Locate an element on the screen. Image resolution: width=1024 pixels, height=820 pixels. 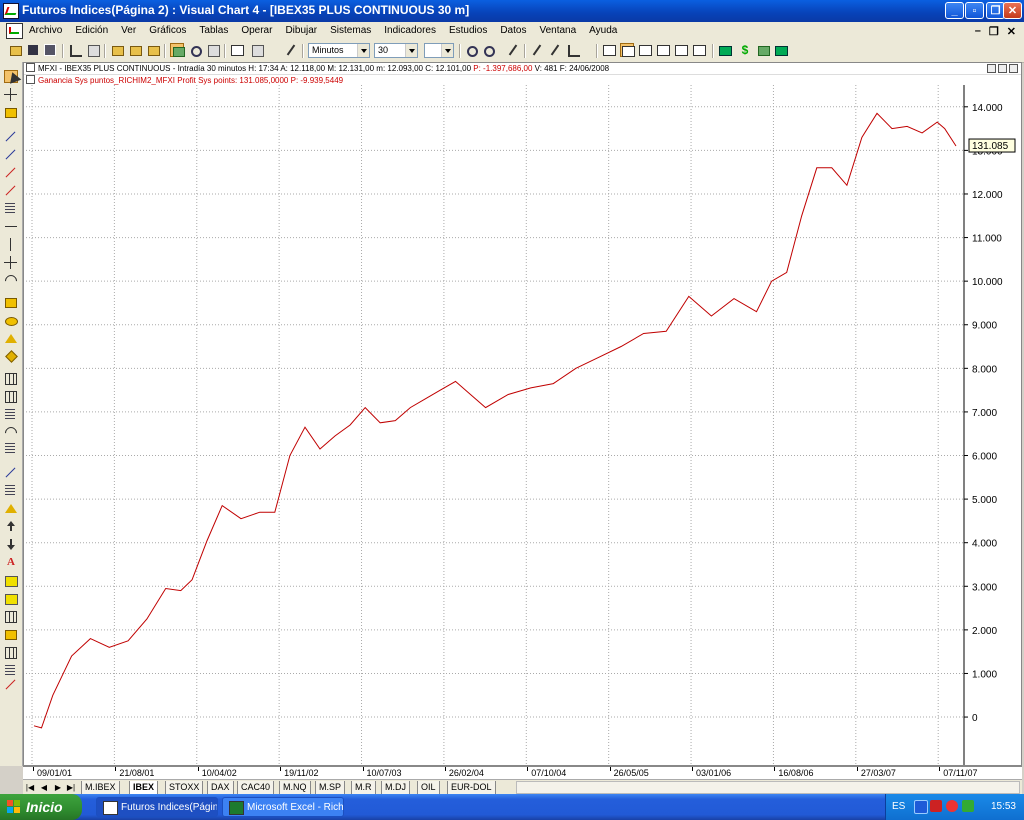
app-icon is located at coordinates (11, 11).